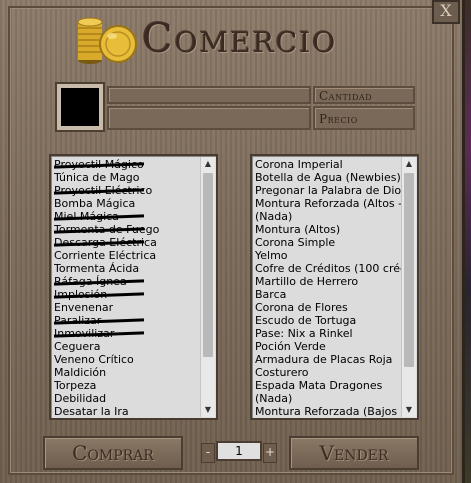  What do you see at coordinates (328, 411) in the screenshot?
I see `list-item: Montura Reforzada (Bajos - G` at bounding box center [328, 411].